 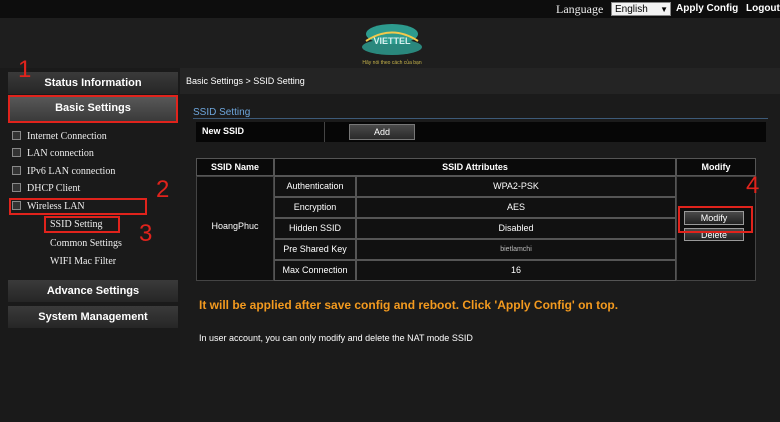 What do you see at coordinates (382, 132) in the screenshot?
I see `add-ssid-button: Add` at bounding box center [382, 132].